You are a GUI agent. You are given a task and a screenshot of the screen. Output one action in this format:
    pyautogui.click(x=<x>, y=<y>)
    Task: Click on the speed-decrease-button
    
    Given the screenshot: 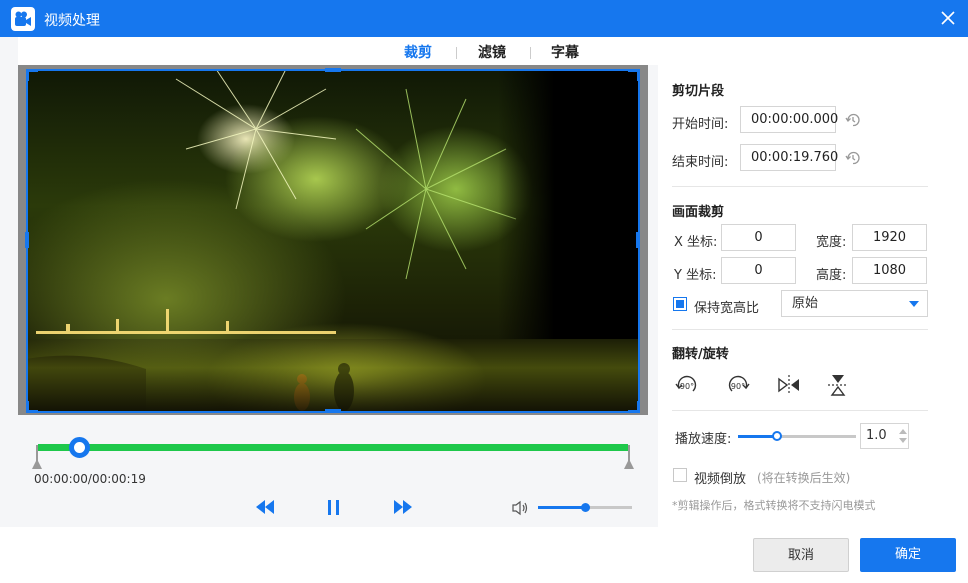 What is the action you would take?
    pyautogui.click(x=903, y=440)
    